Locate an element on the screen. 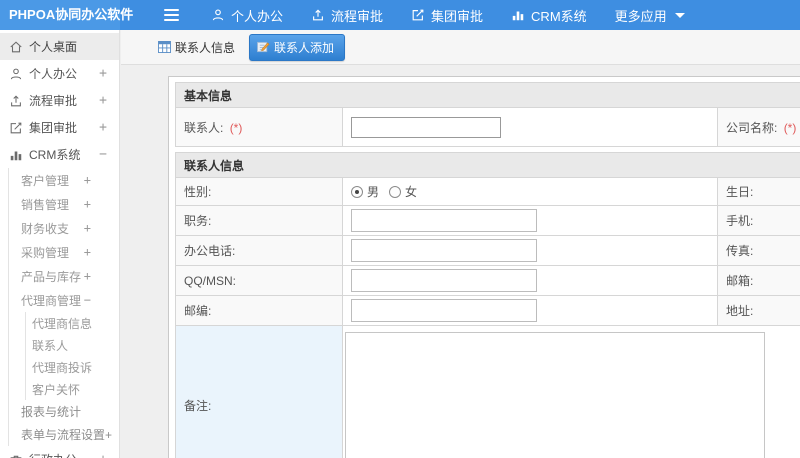  agent-submenu: 代理商信息 联系人 代理商投诉 客户关怀 is located at coordinates (72, 356).